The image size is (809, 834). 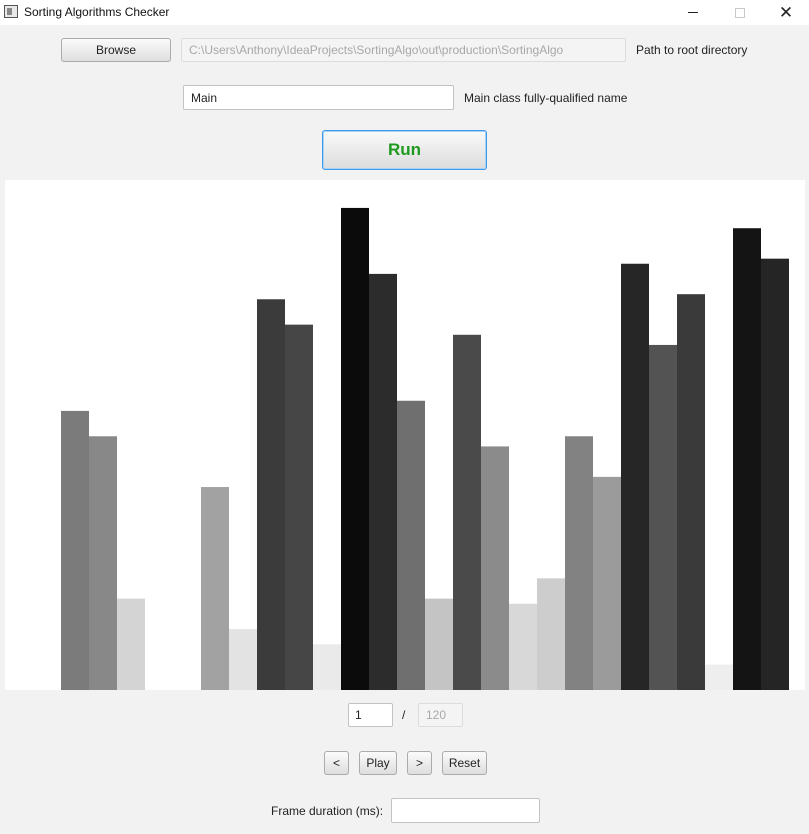 I want to click on reset-button: Reset, so click(x=464, y=763).